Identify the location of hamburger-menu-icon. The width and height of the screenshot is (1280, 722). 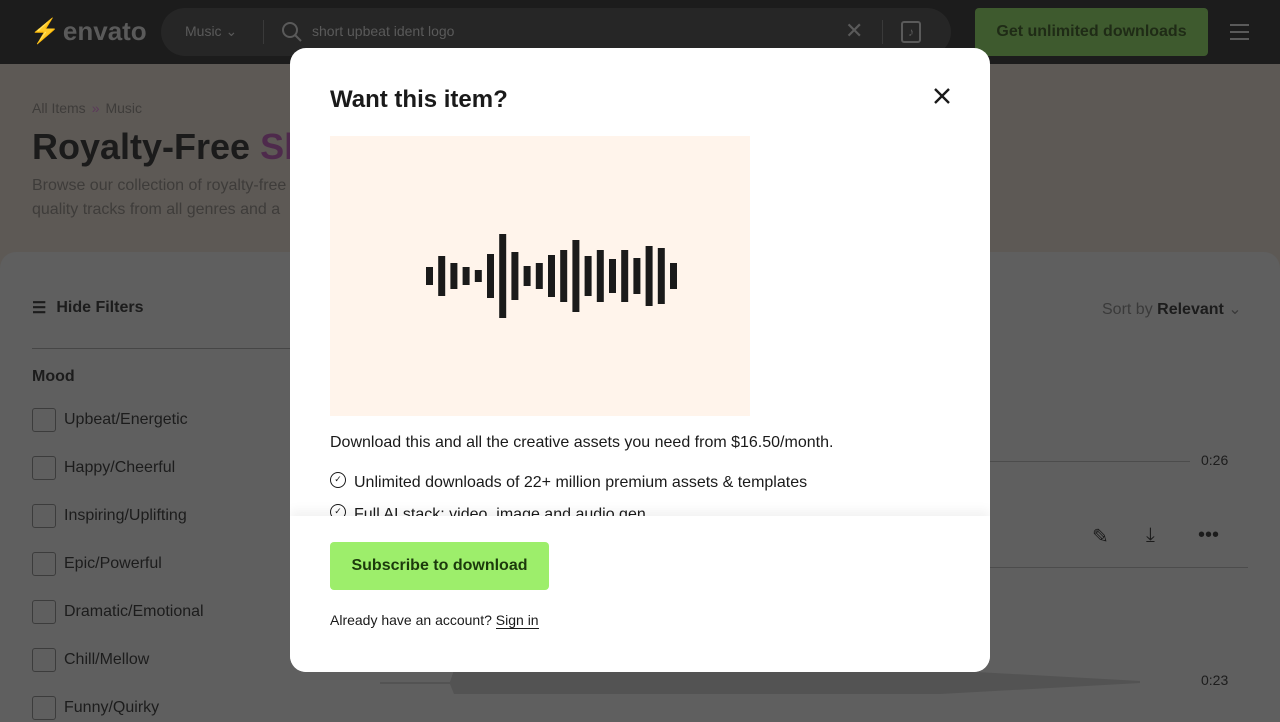
(1239, 34).